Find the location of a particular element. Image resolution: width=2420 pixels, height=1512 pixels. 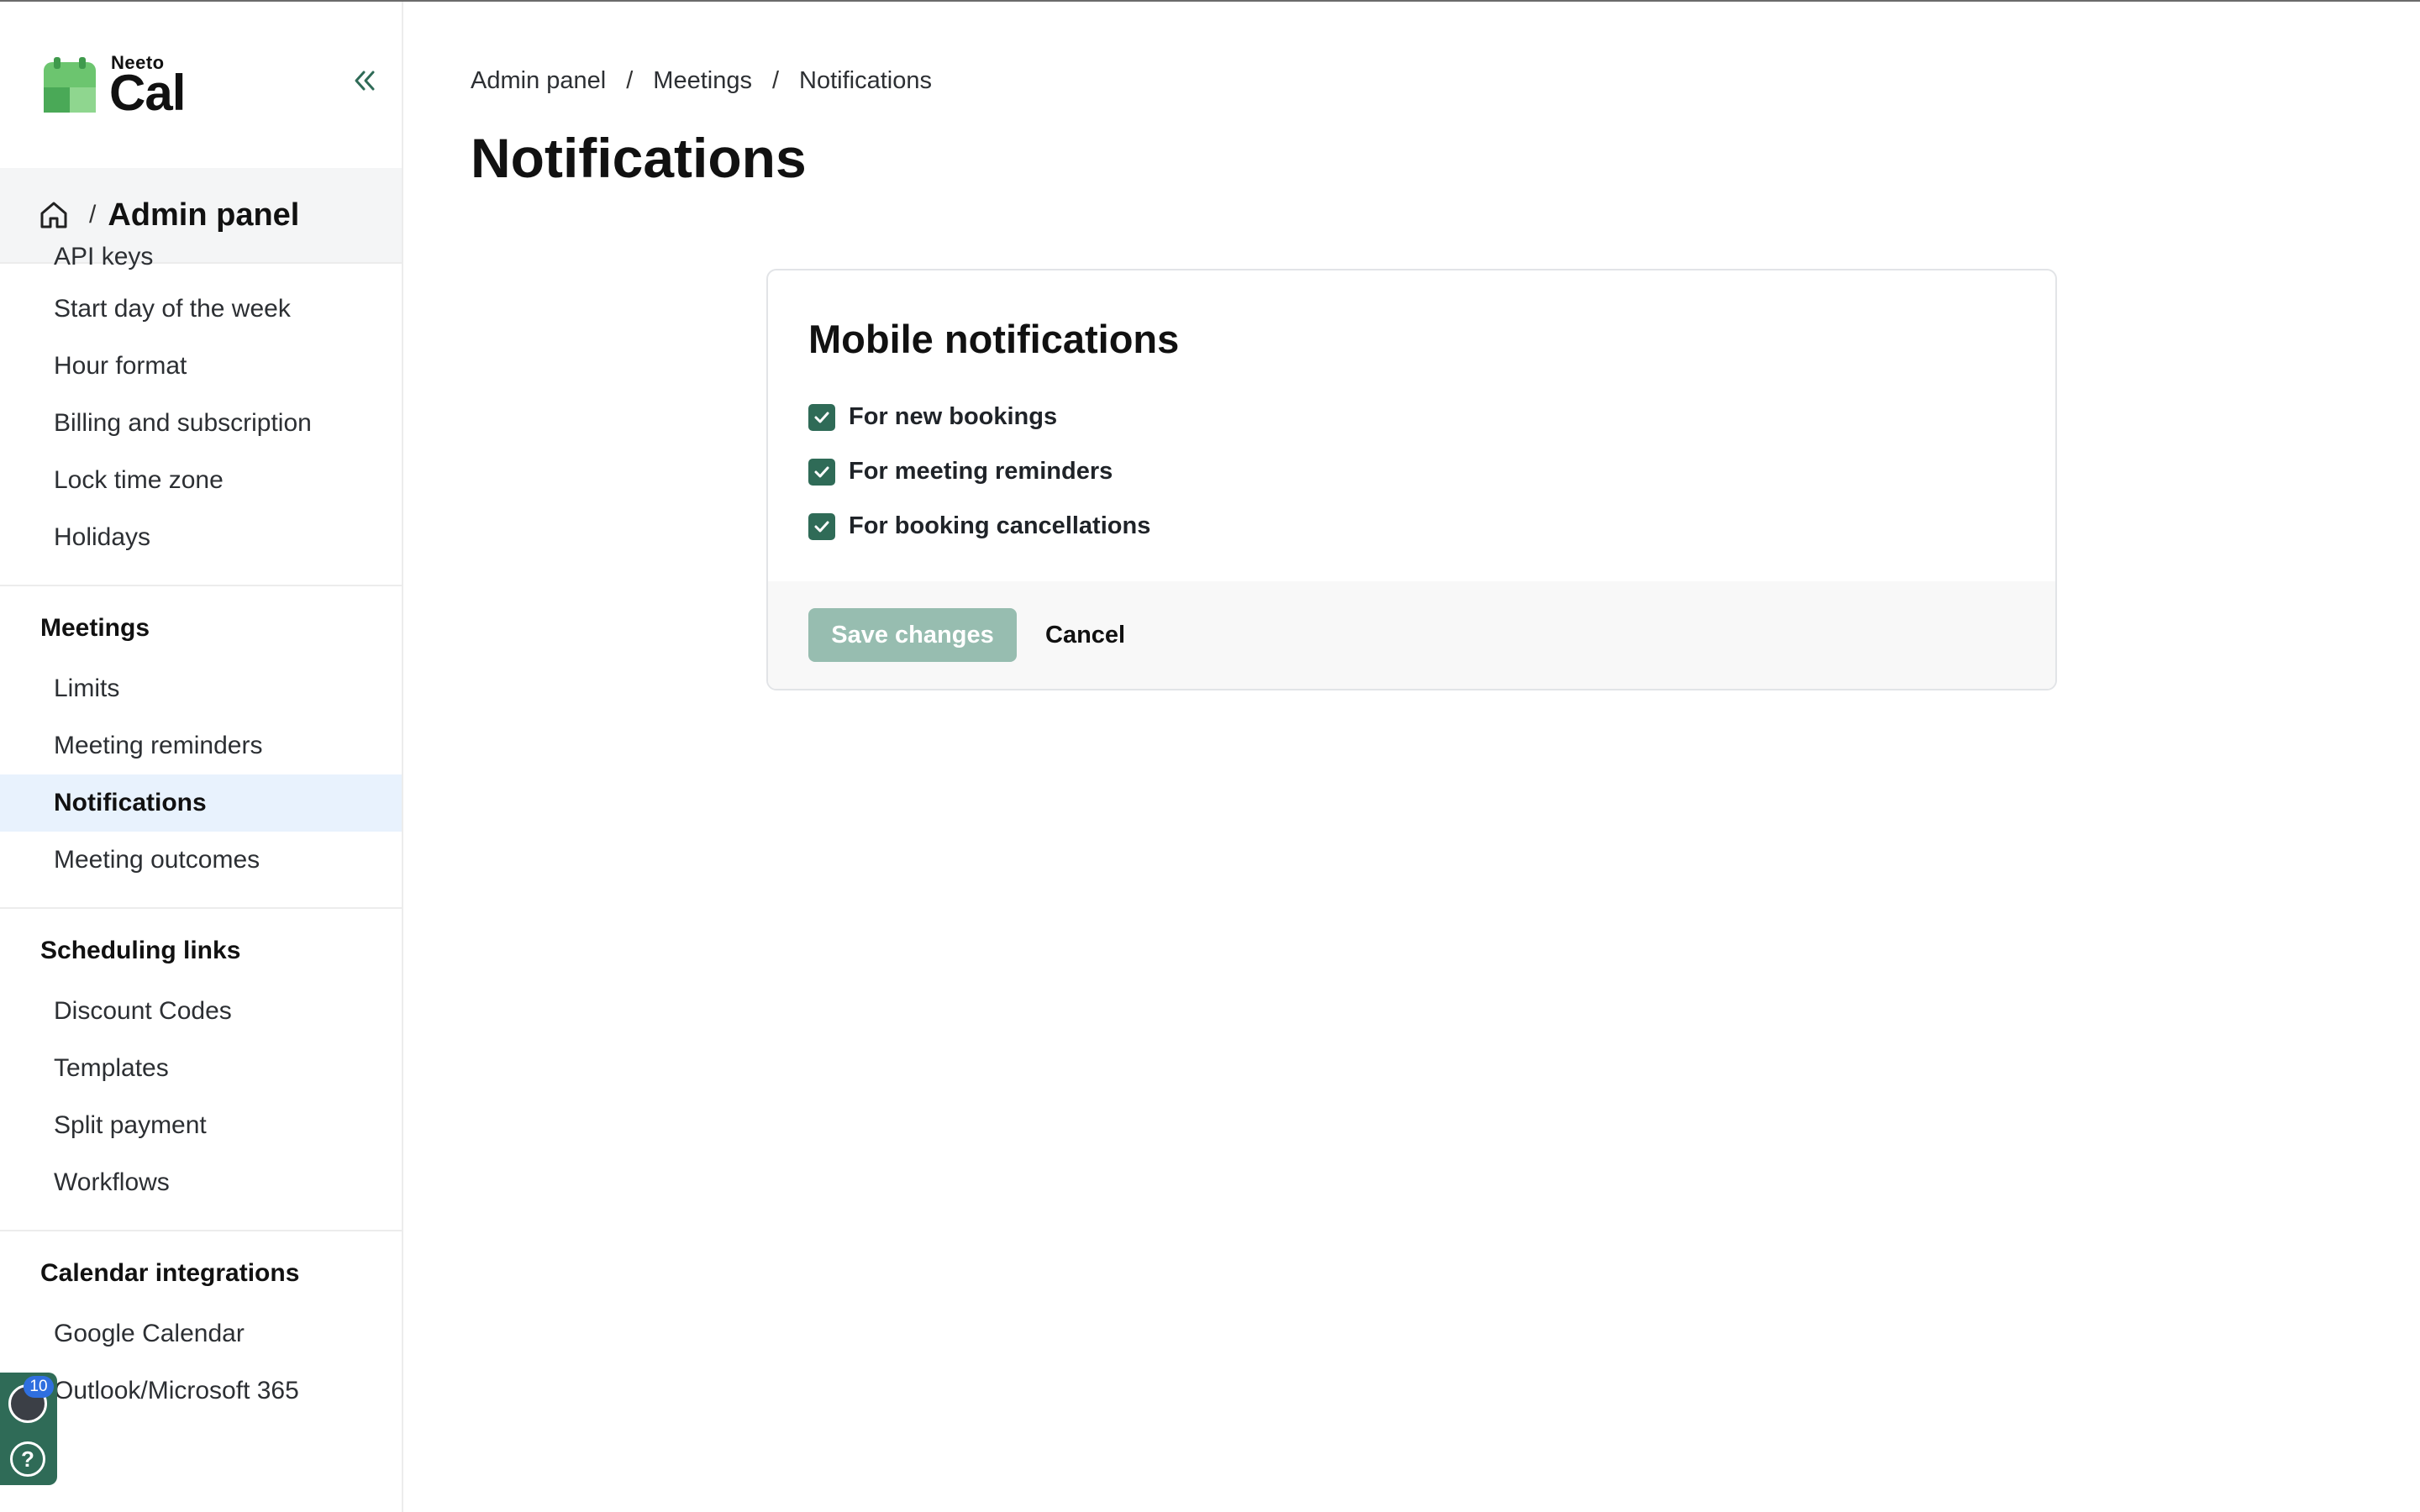

sidebar-item-billing: Billing and subscription is located at coordinates (201, 423).